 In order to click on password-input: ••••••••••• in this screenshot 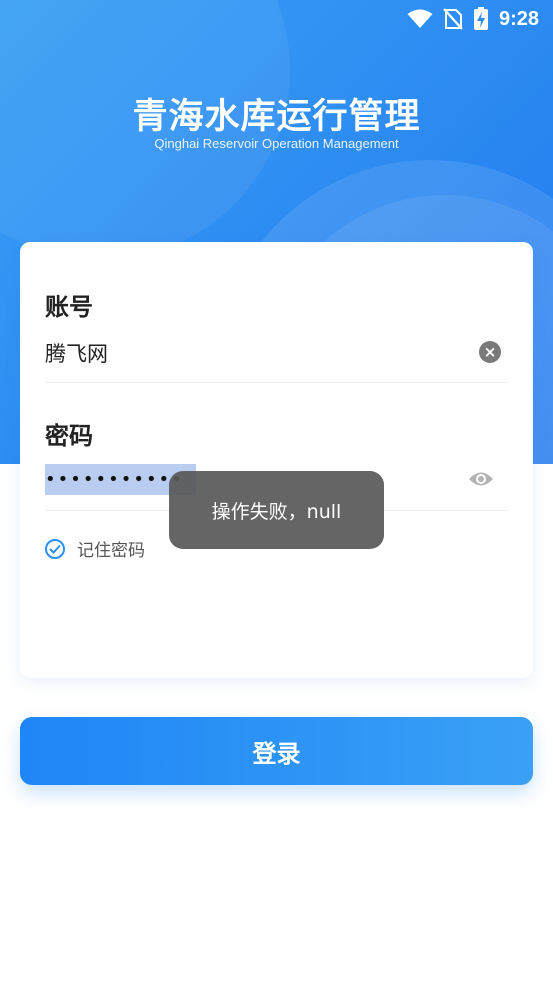, I will do `click(114, 479)`.